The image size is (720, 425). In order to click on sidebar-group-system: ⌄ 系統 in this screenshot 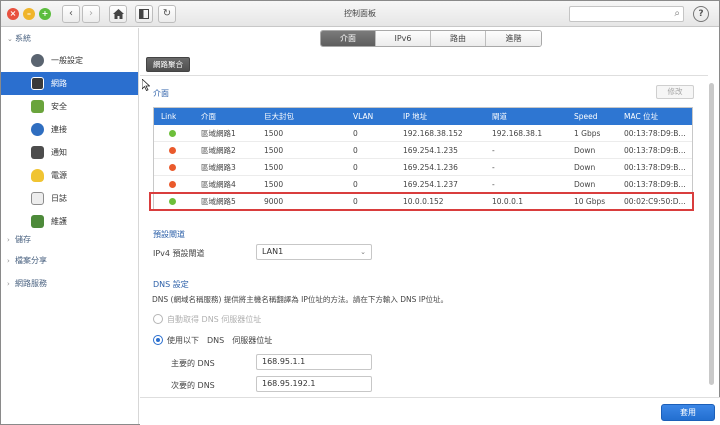, I will do `click(19, 39)`.